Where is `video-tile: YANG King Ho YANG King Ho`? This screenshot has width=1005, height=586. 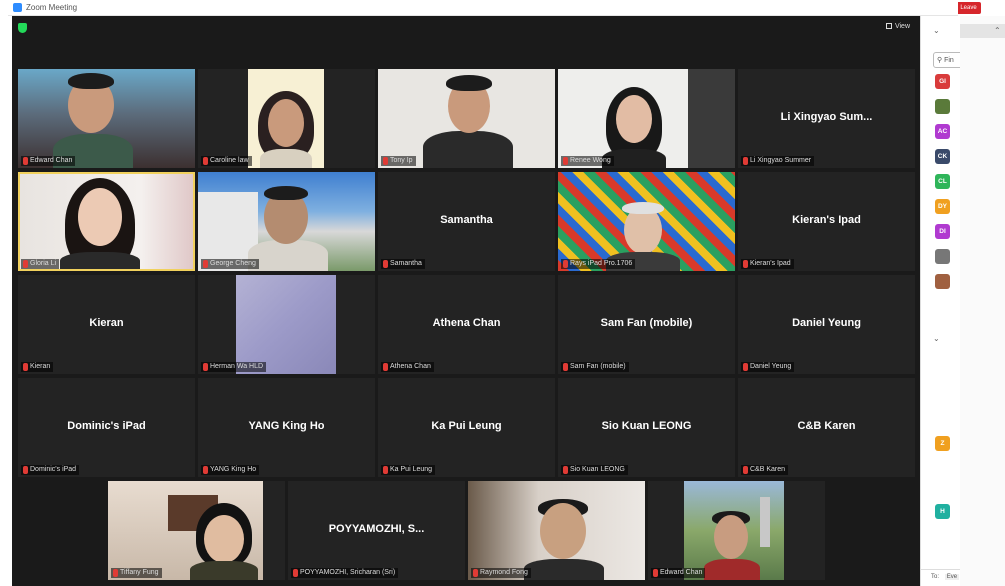 video-tile: YANG King Ho YANG King Ho is located at coordinates (286, 427).